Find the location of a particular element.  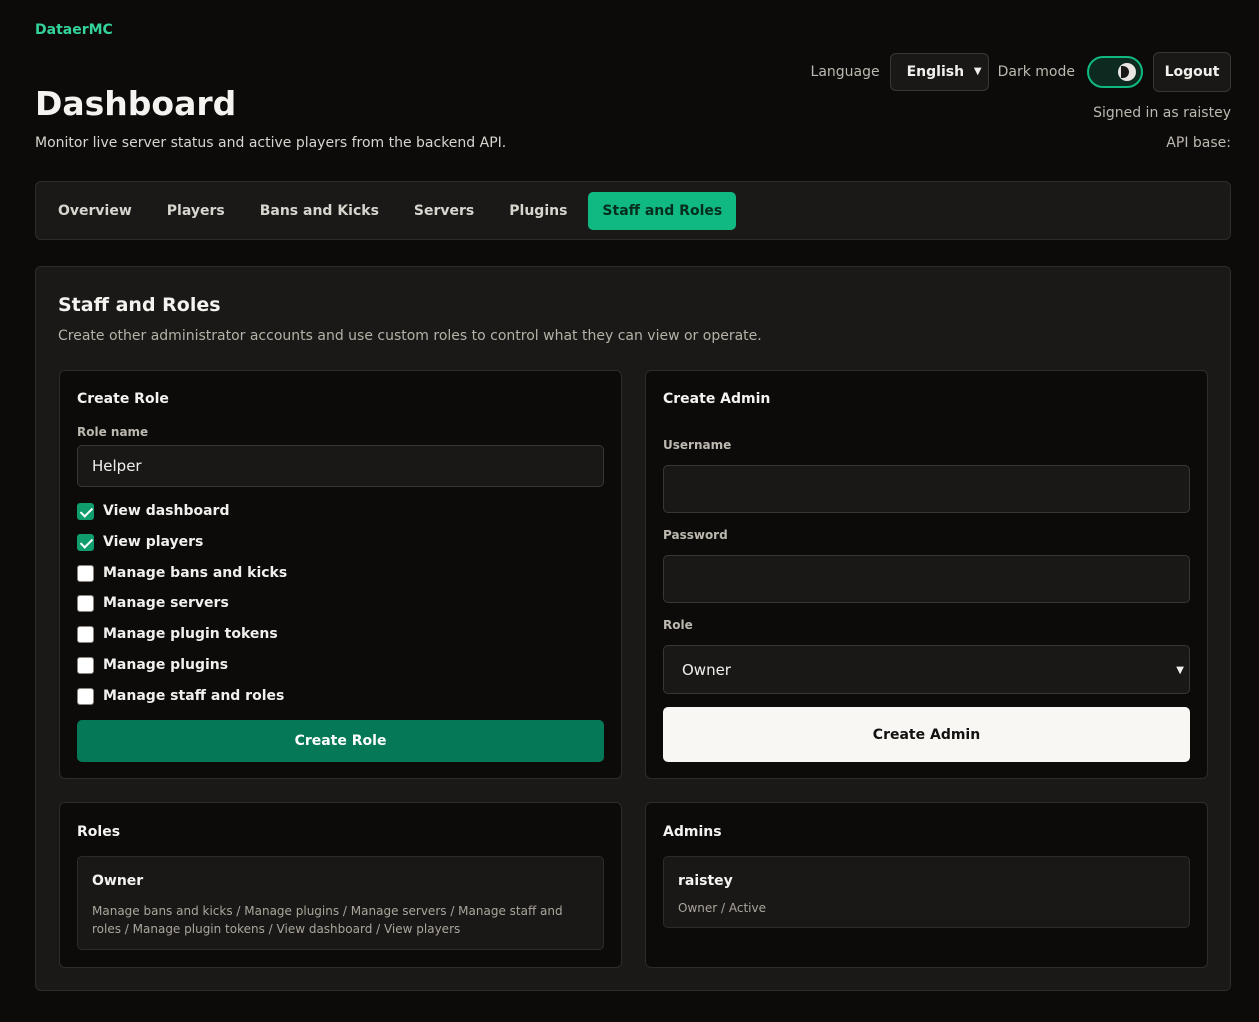

permission-view-players: View players is located at coordinates (140, 542).